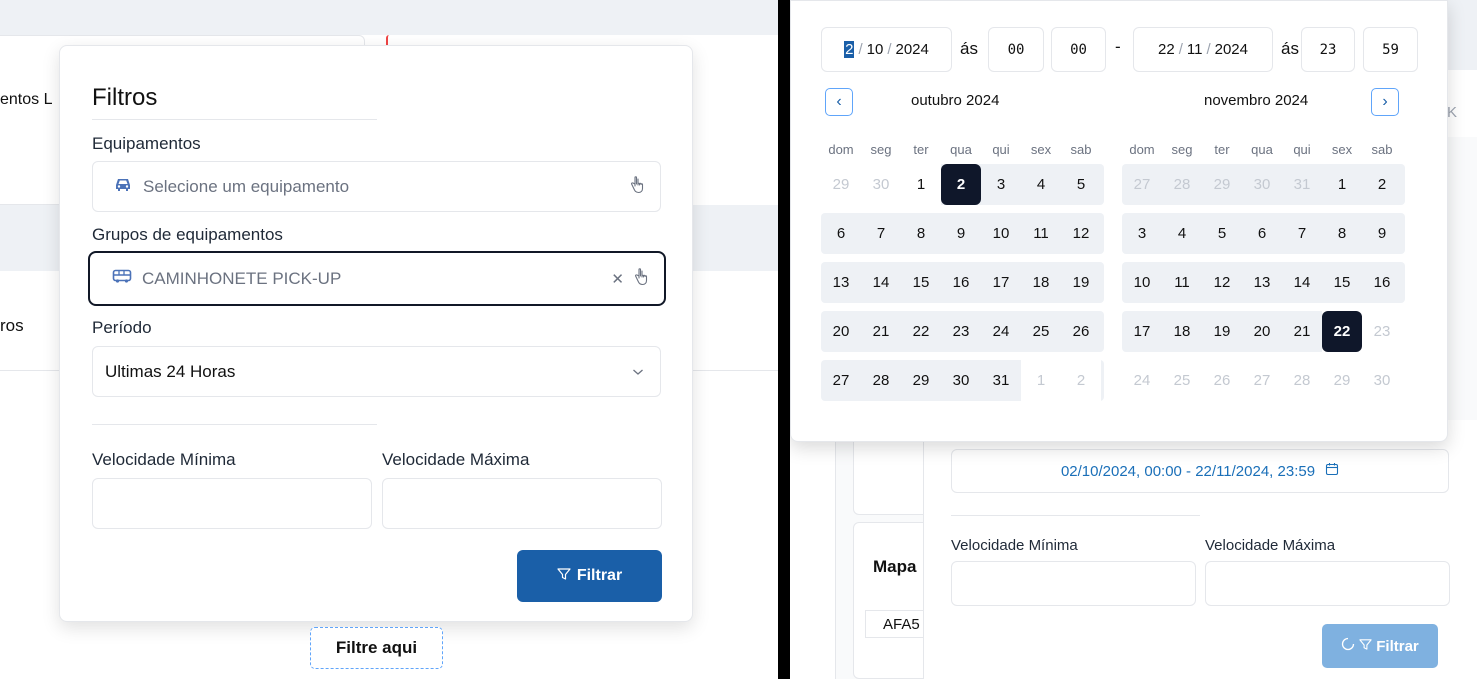 The width and height of the screenshot is (1477, 679). Describe the element at coordinates (1231, 49) in the screenshot. I see `end-year-segment: 2024` at that location.